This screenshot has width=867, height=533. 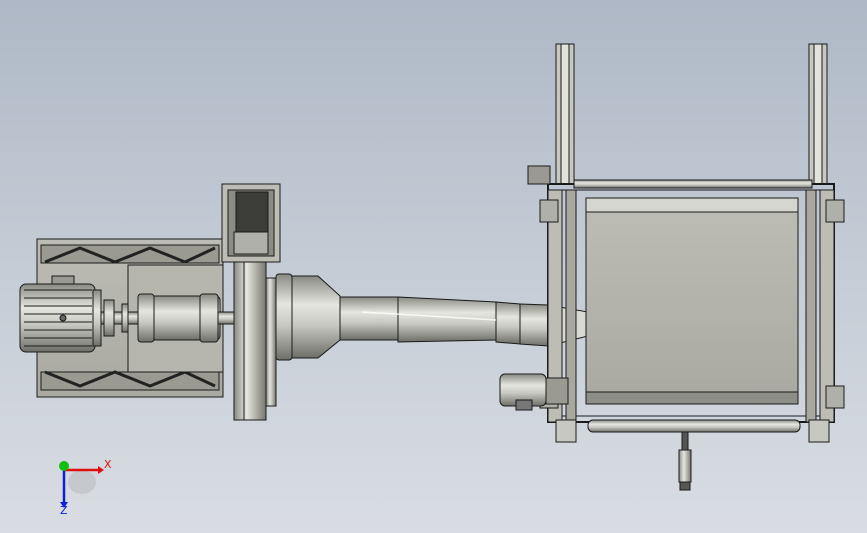 What do you see at coordinates (685, 466) in the screenshot?
I see `actuator` at bounding box center [685, 466].